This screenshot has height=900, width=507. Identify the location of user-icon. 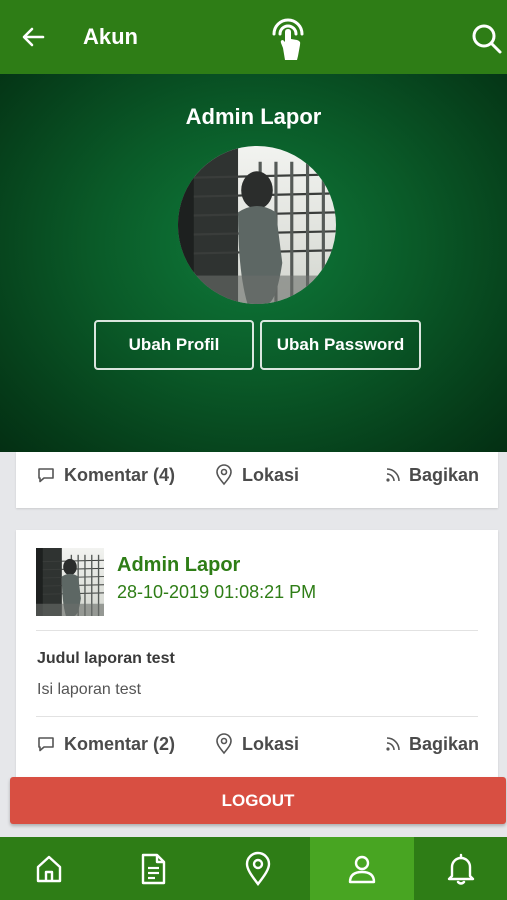
(362, 869).